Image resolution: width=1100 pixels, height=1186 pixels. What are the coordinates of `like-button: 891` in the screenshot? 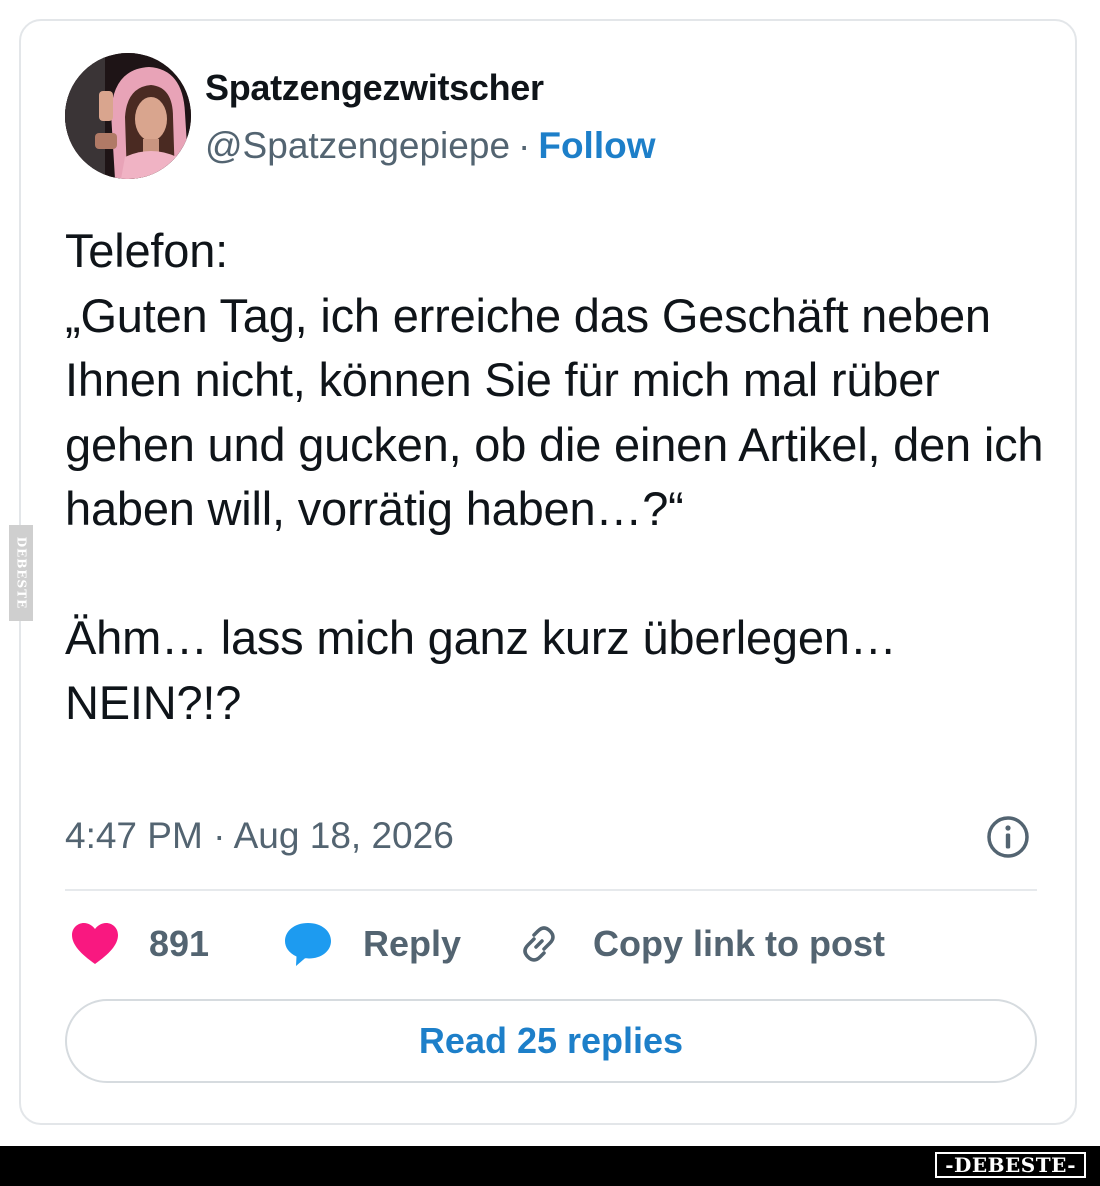 It's located at (140, 944).